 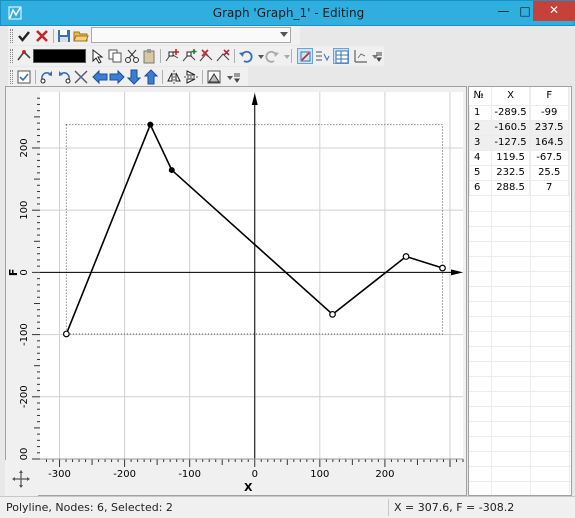 What do you see at coordinates (480, 172) in the screenshot?
I see `cell-number: 5` at bounding box center [480, 172].